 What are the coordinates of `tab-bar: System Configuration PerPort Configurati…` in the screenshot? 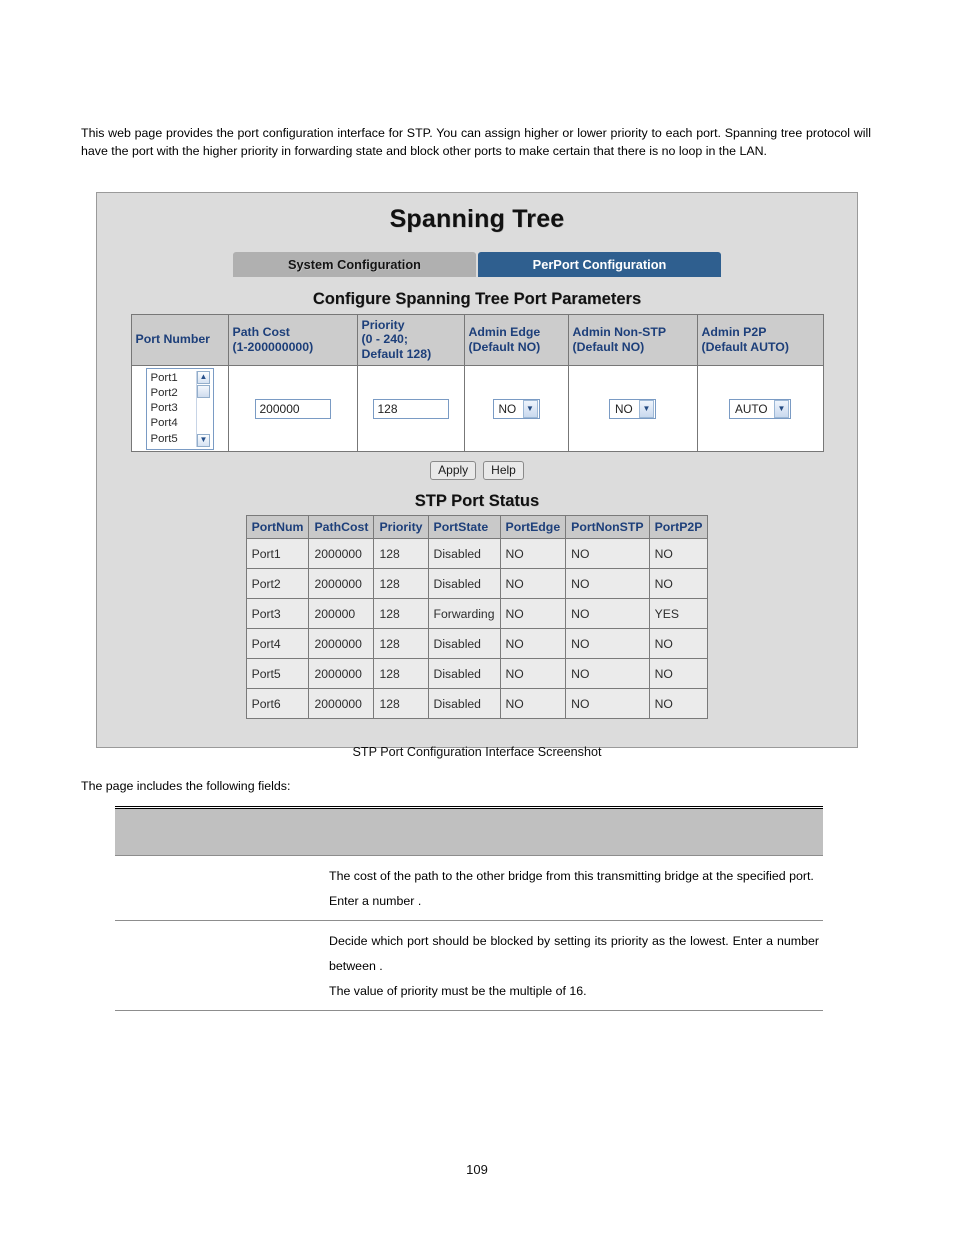 It's located at (477, 264).